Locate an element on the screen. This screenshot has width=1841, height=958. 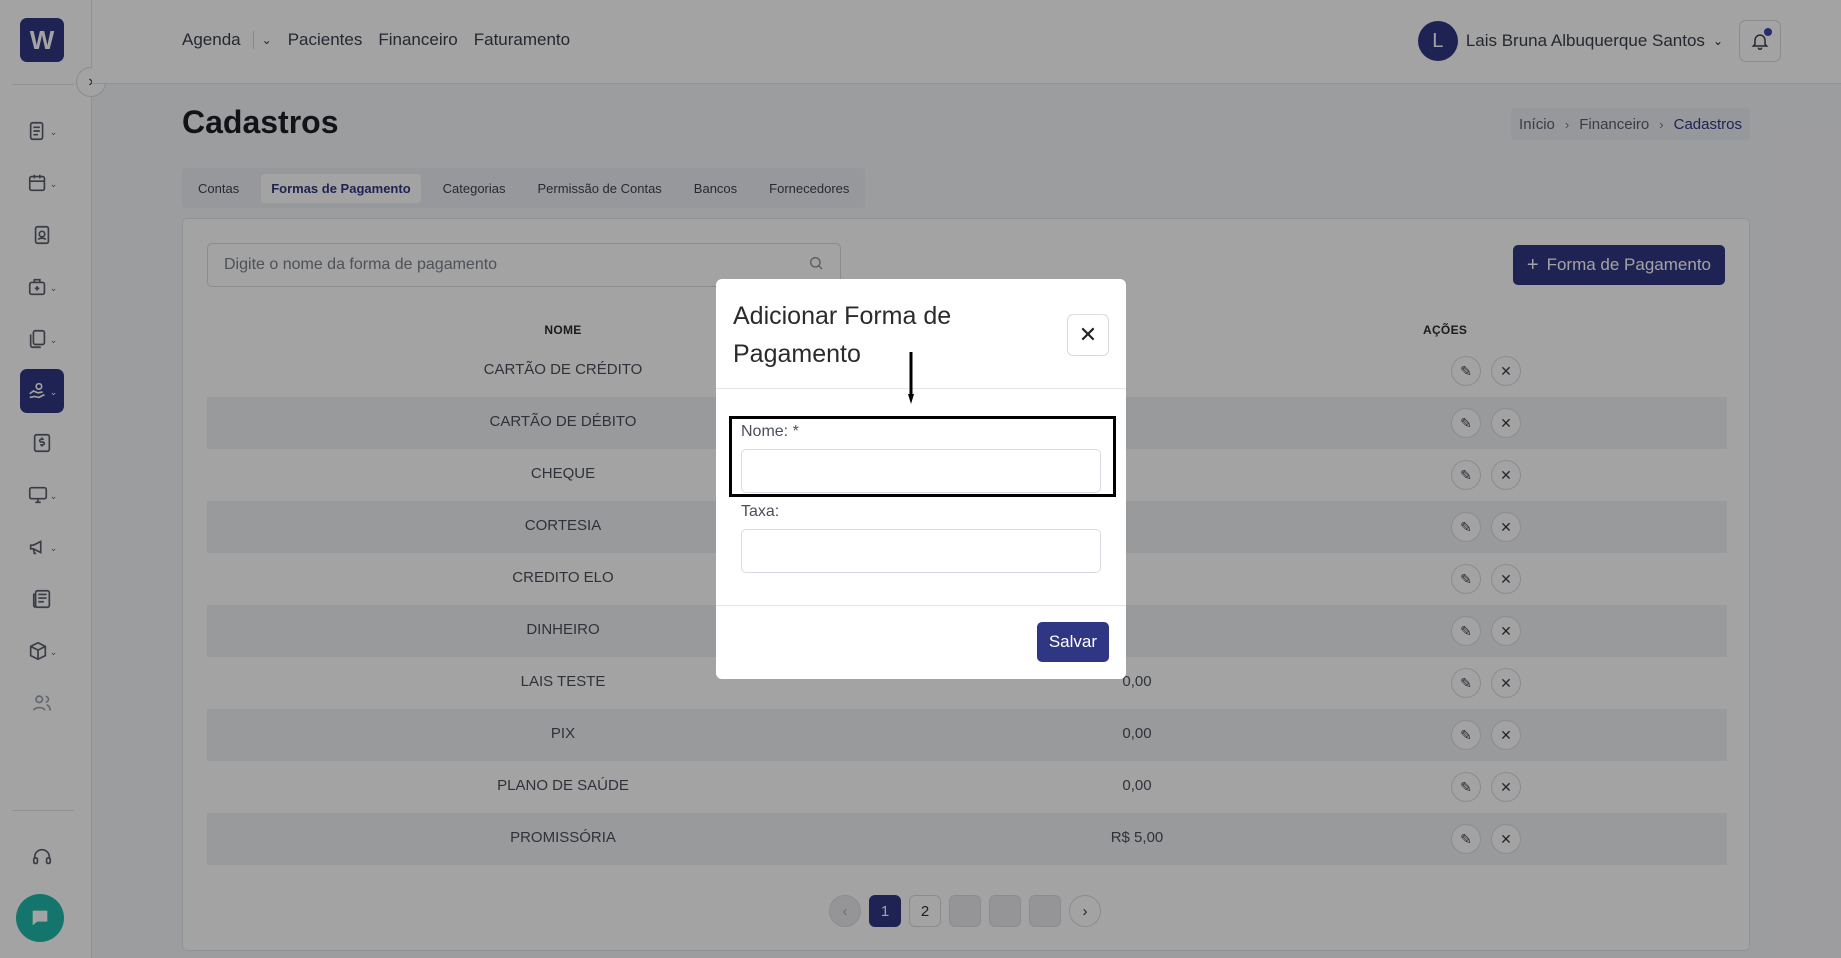
name-field is located at coordinates (921, 471).